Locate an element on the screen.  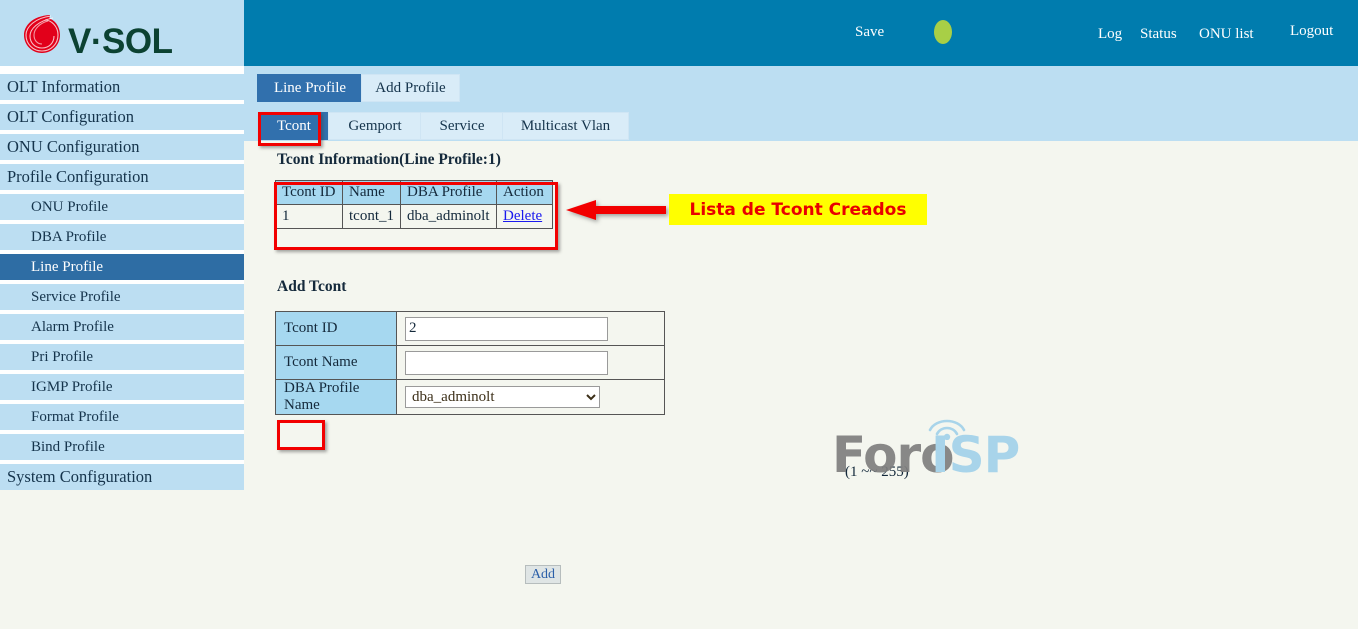
delete-link: Delete is located at coordinates (522, 216).